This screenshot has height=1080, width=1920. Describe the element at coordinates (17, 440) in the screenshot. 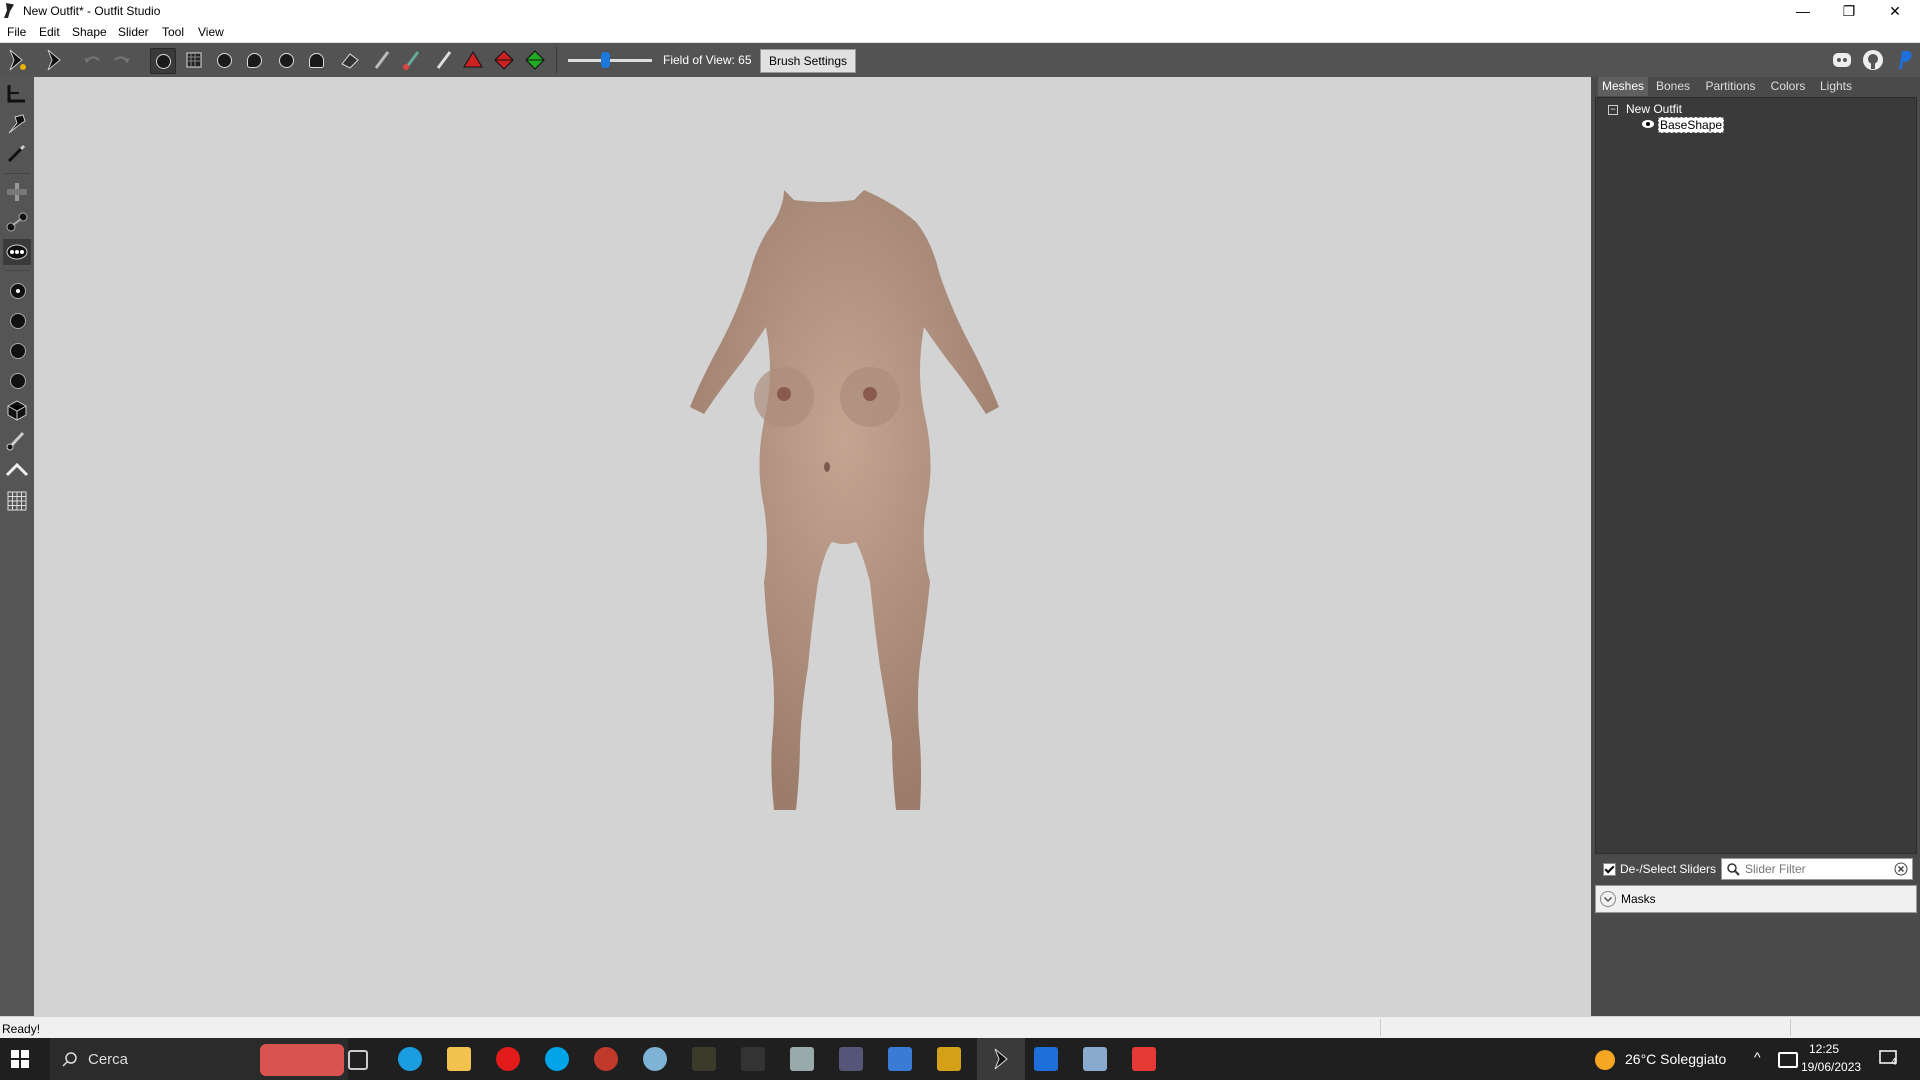

I see `bone-tool-icon` at that location.